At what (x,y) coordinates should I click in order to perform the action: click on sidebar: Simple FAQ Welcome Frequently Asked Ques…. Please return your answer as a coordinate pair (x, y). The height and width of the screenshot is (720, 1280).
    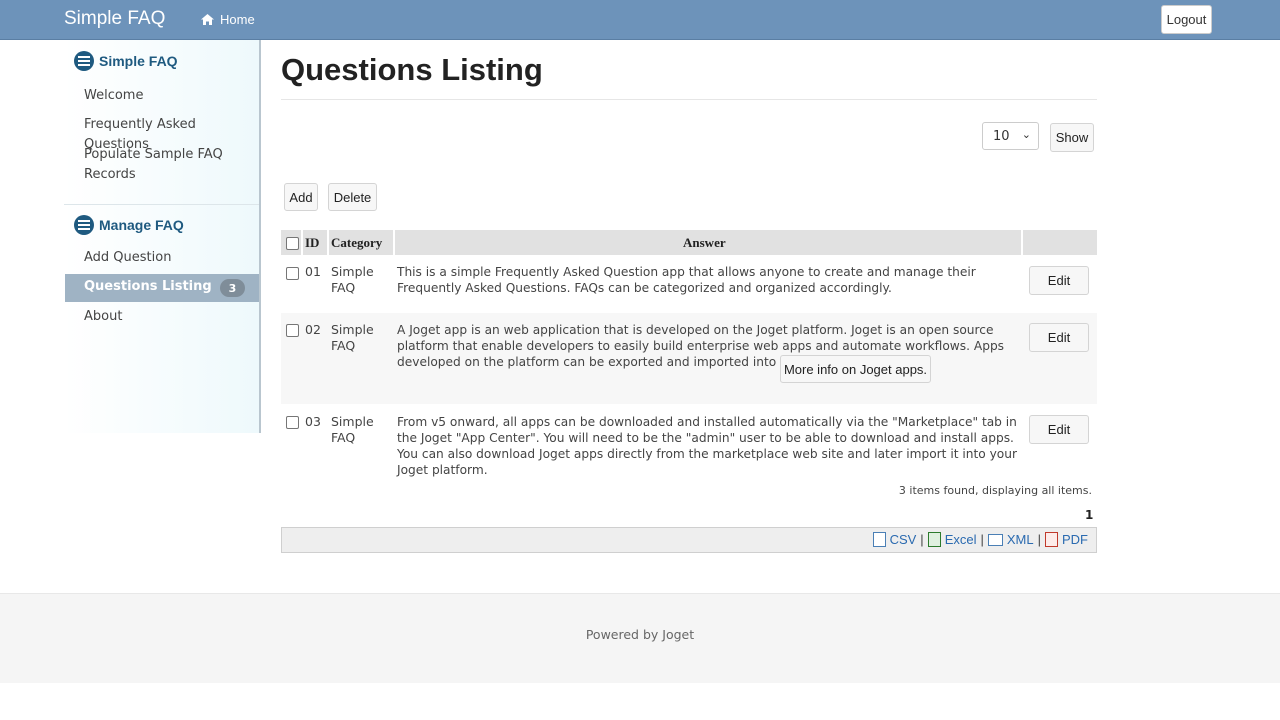
    Looking at the image, I should click on (162, 236).